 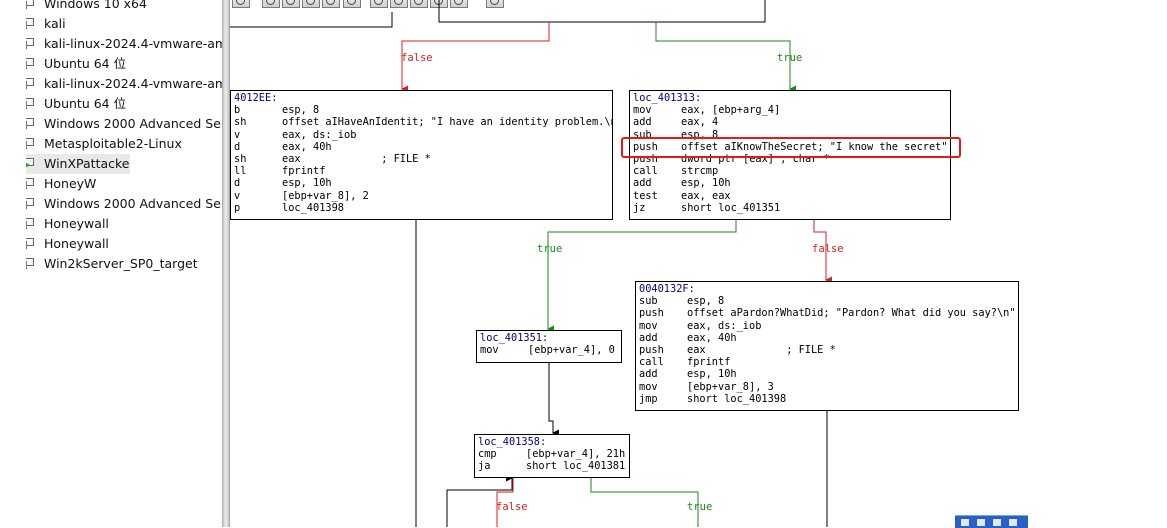 I want to click on vm-list-item: Windows 10 x64, so click(x=124, y=7).